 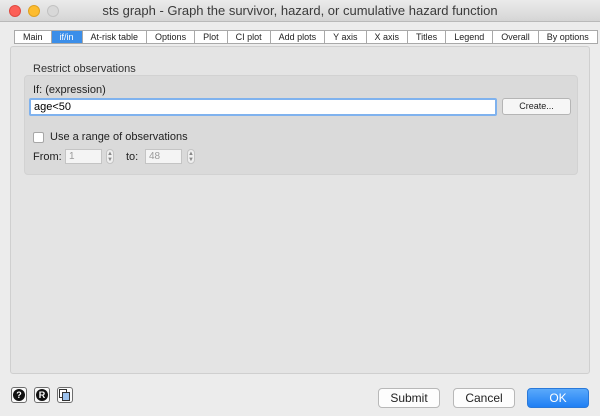 What do you see at coordinates (388, 37) in the screenshot?
I see `tab-x-axis: X axis` at bounding box center [388, 37].